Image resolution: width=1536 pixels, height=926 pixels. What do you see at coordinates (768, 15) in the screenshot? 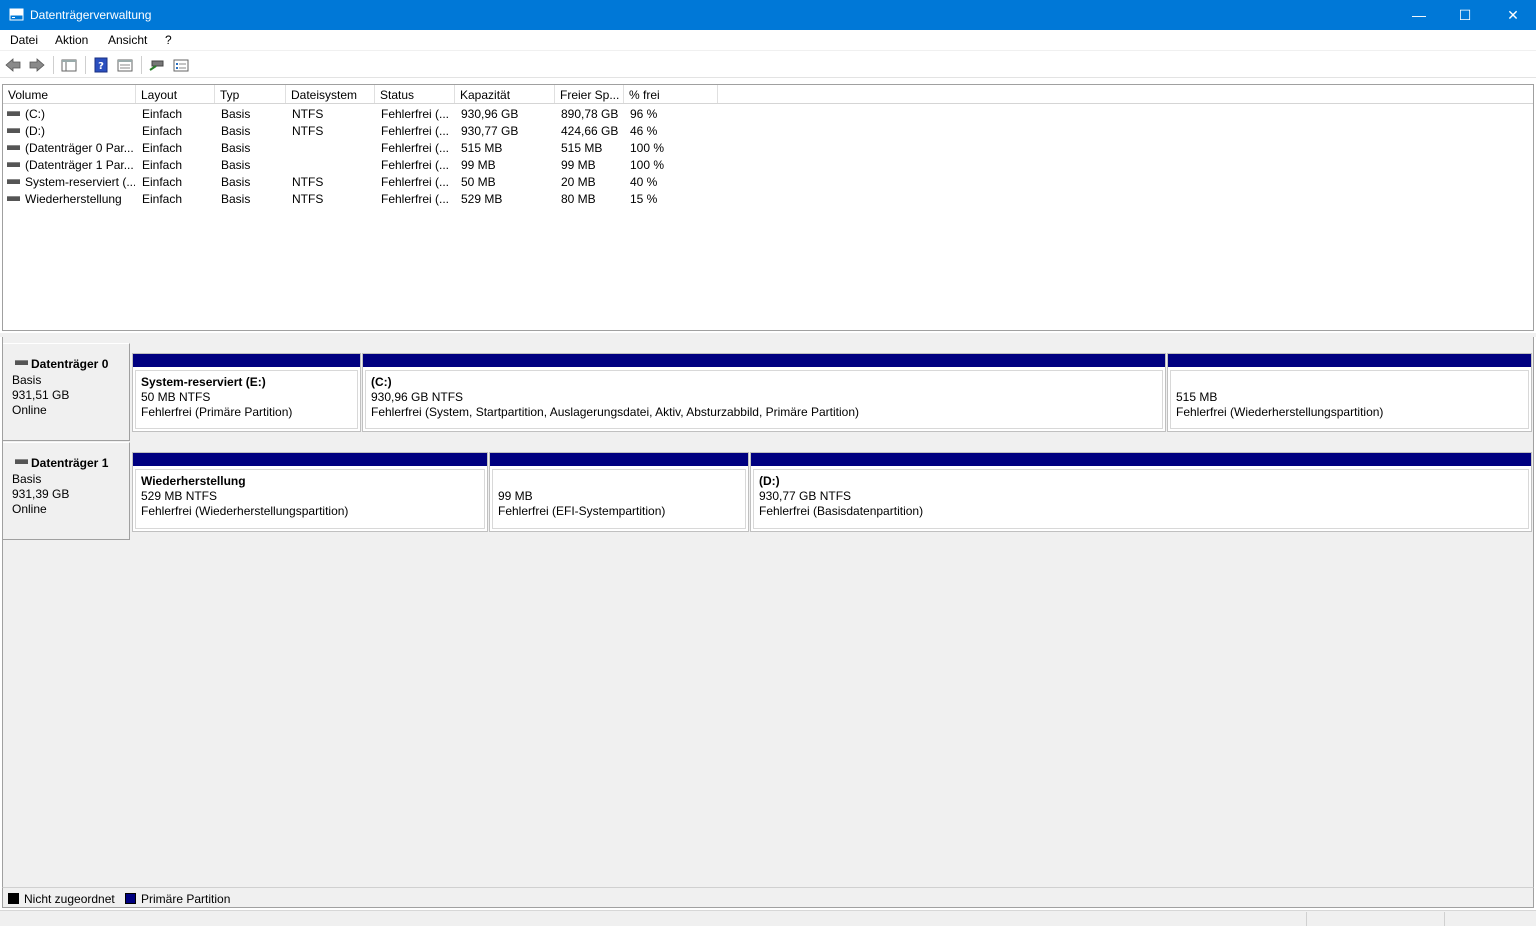
I see `title-bar: Datenträgerverwaltung — ☐ ✕` at bounding box center [768, 15].